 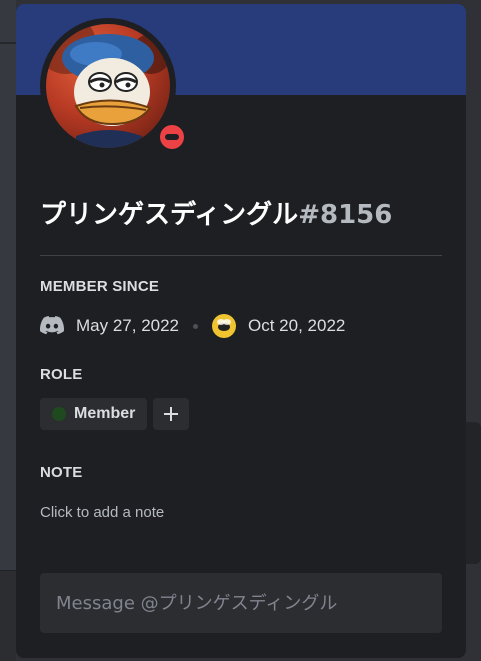 I want to click on add-role-button, so click(x=171, y=414).